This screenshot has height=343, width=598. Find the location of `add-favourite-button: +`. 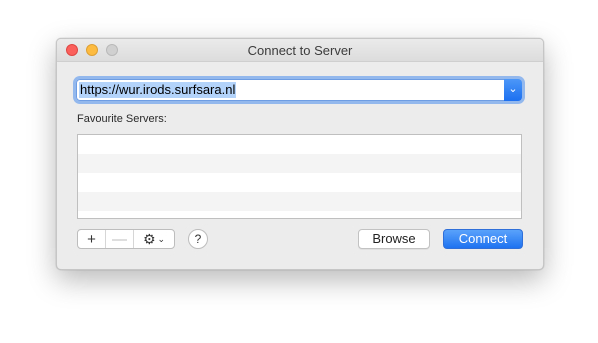

add-favourite-button: + is located at coordinates (92, 239).